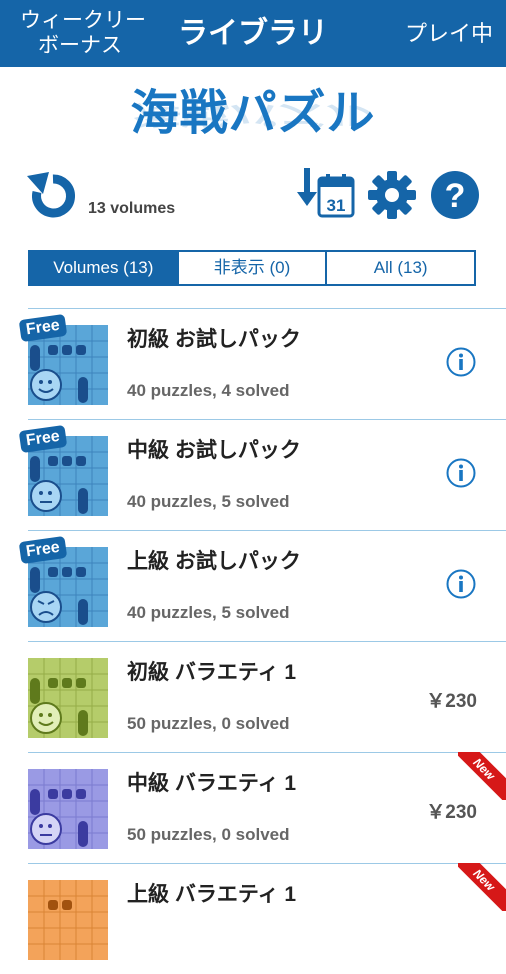  Describe the element at coordinates (449, 34) in the screenshot. I see `now-playing-button: プレイ中` at that location.